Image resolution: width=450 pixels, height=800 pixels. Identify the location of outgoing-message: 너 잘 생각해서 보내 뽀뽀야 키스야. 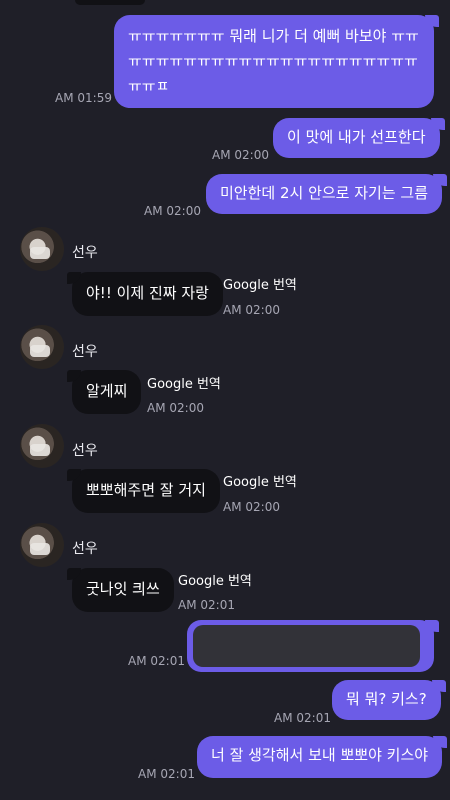
(322, 757).